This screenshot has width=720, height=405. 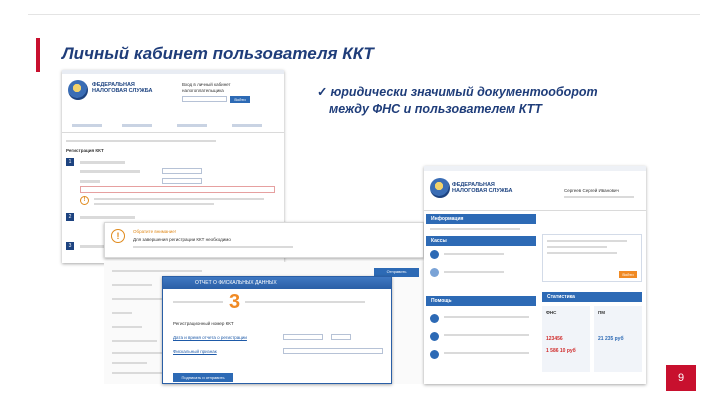 What do you see at coordinates (333, 351) in the screenshot?
I see `fiscal-sign-input` at bounding box center [333, 351].